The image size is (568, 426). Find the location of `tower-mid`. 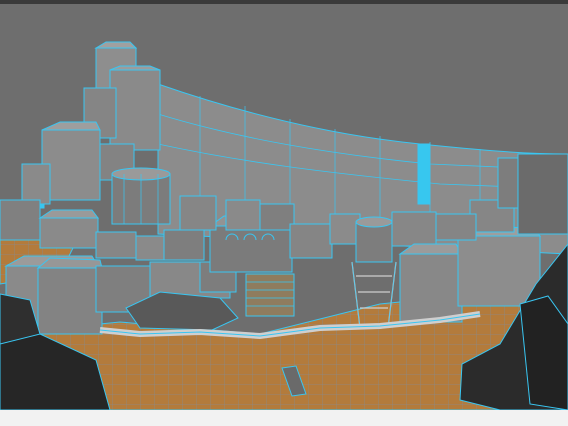

tower-mid is located at coordinates (135, 110).